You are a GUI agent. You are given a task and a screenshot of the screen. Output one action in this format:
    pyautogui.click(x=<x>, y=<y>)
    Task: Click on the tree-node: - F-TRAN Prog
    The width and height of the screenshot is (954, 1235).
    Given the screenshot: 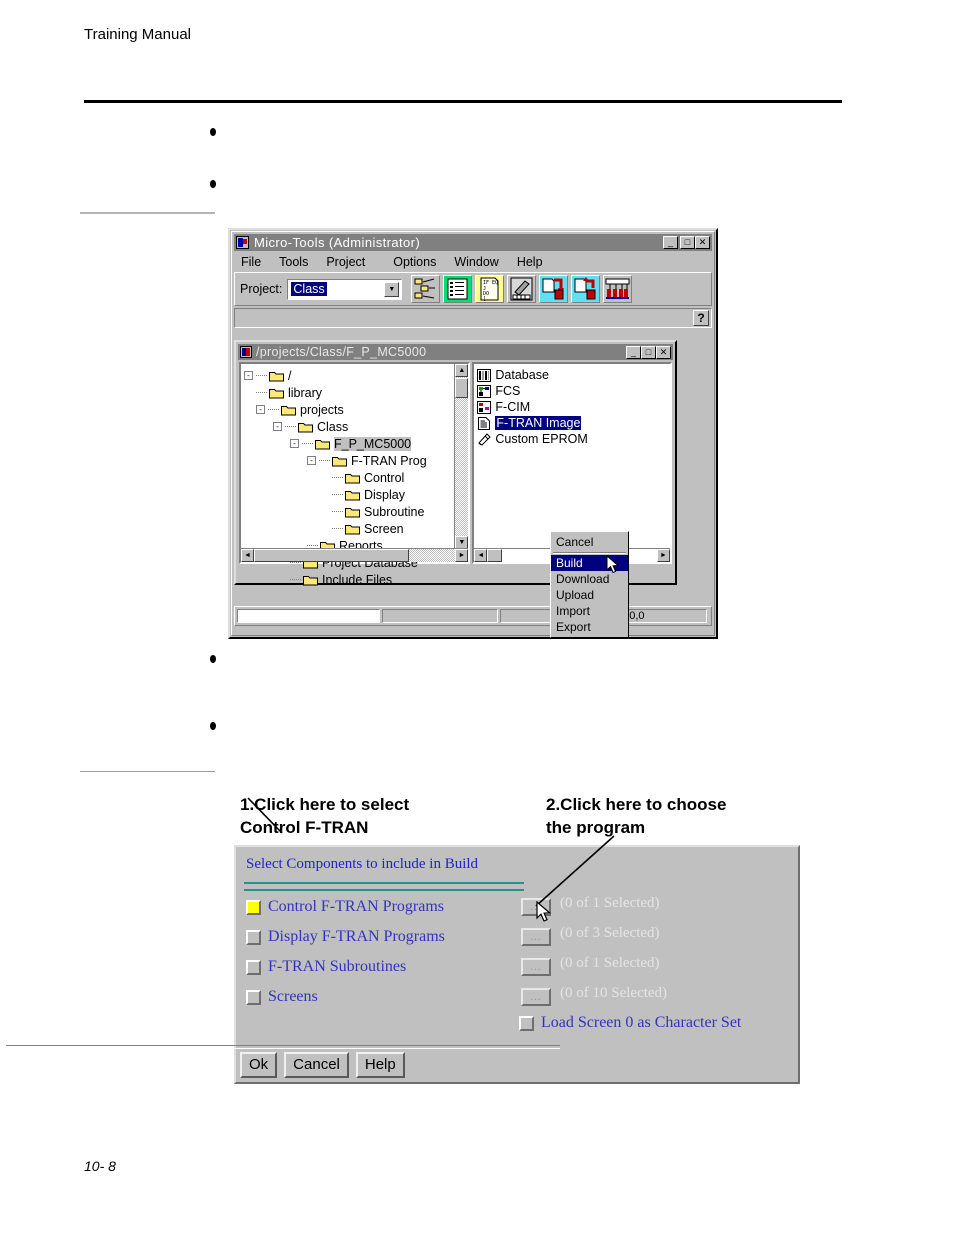 What is the action you would take?
    pyautogui.click(x=349, y=460)
    